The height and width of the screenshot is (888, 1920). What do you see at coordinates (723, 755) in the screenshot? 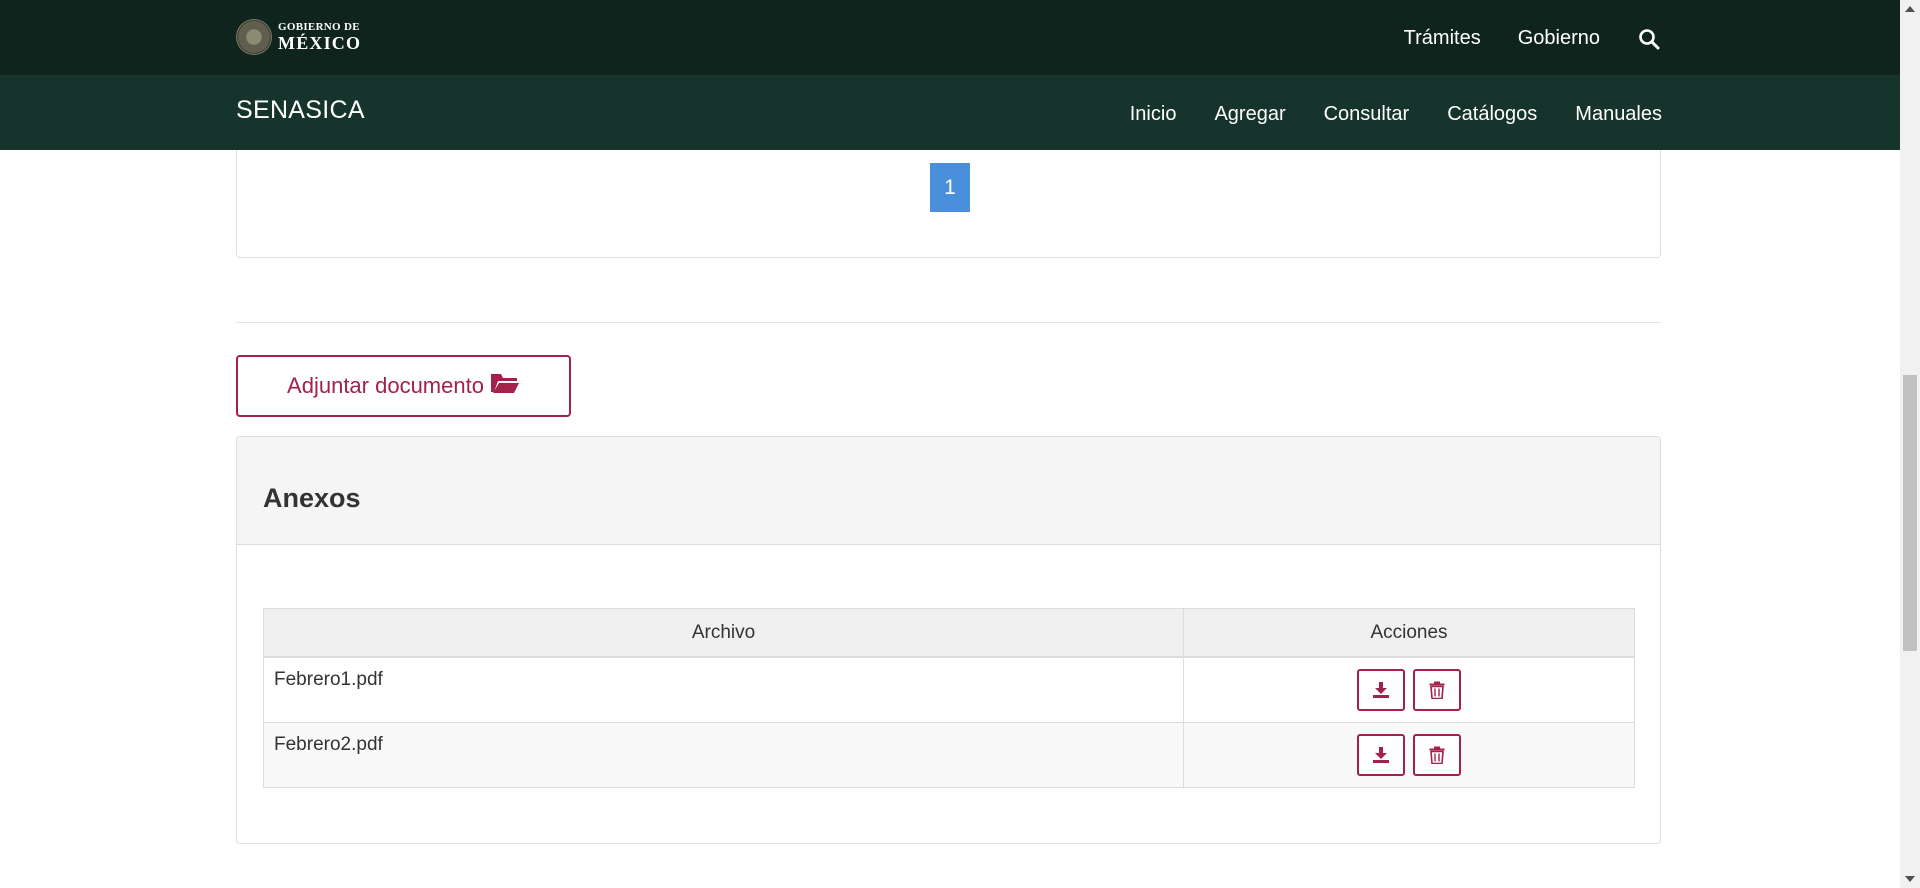
I see `file-name-cell: Febrero2.pdf` at bounding box center [723, 755].